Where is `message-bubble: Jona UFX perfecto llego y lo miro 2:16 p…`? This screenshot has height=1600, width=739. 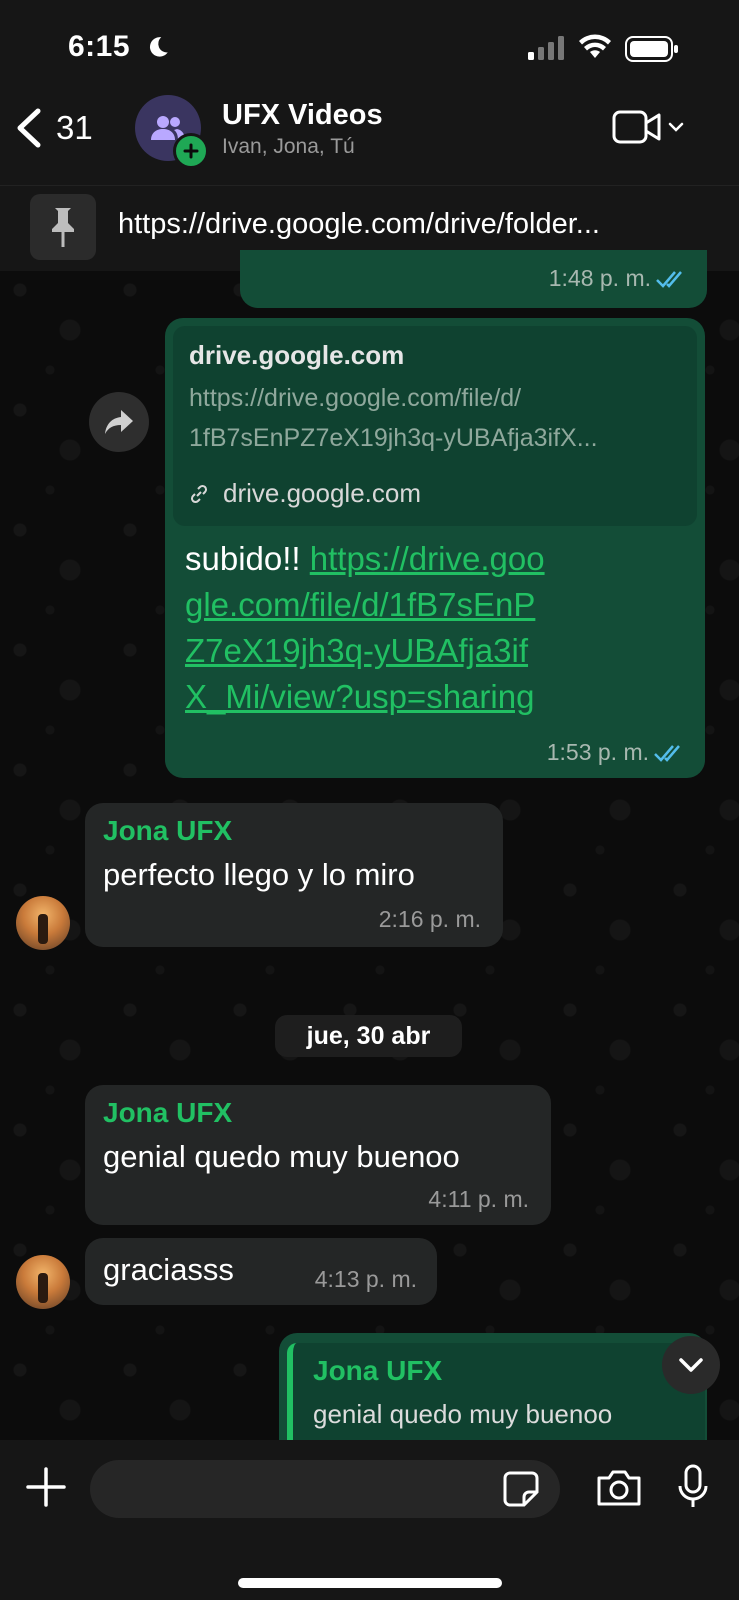 message-bubble: Jona UFX perfecto llego y lo miro 2:16 p… is located at coordinates (294, 875).